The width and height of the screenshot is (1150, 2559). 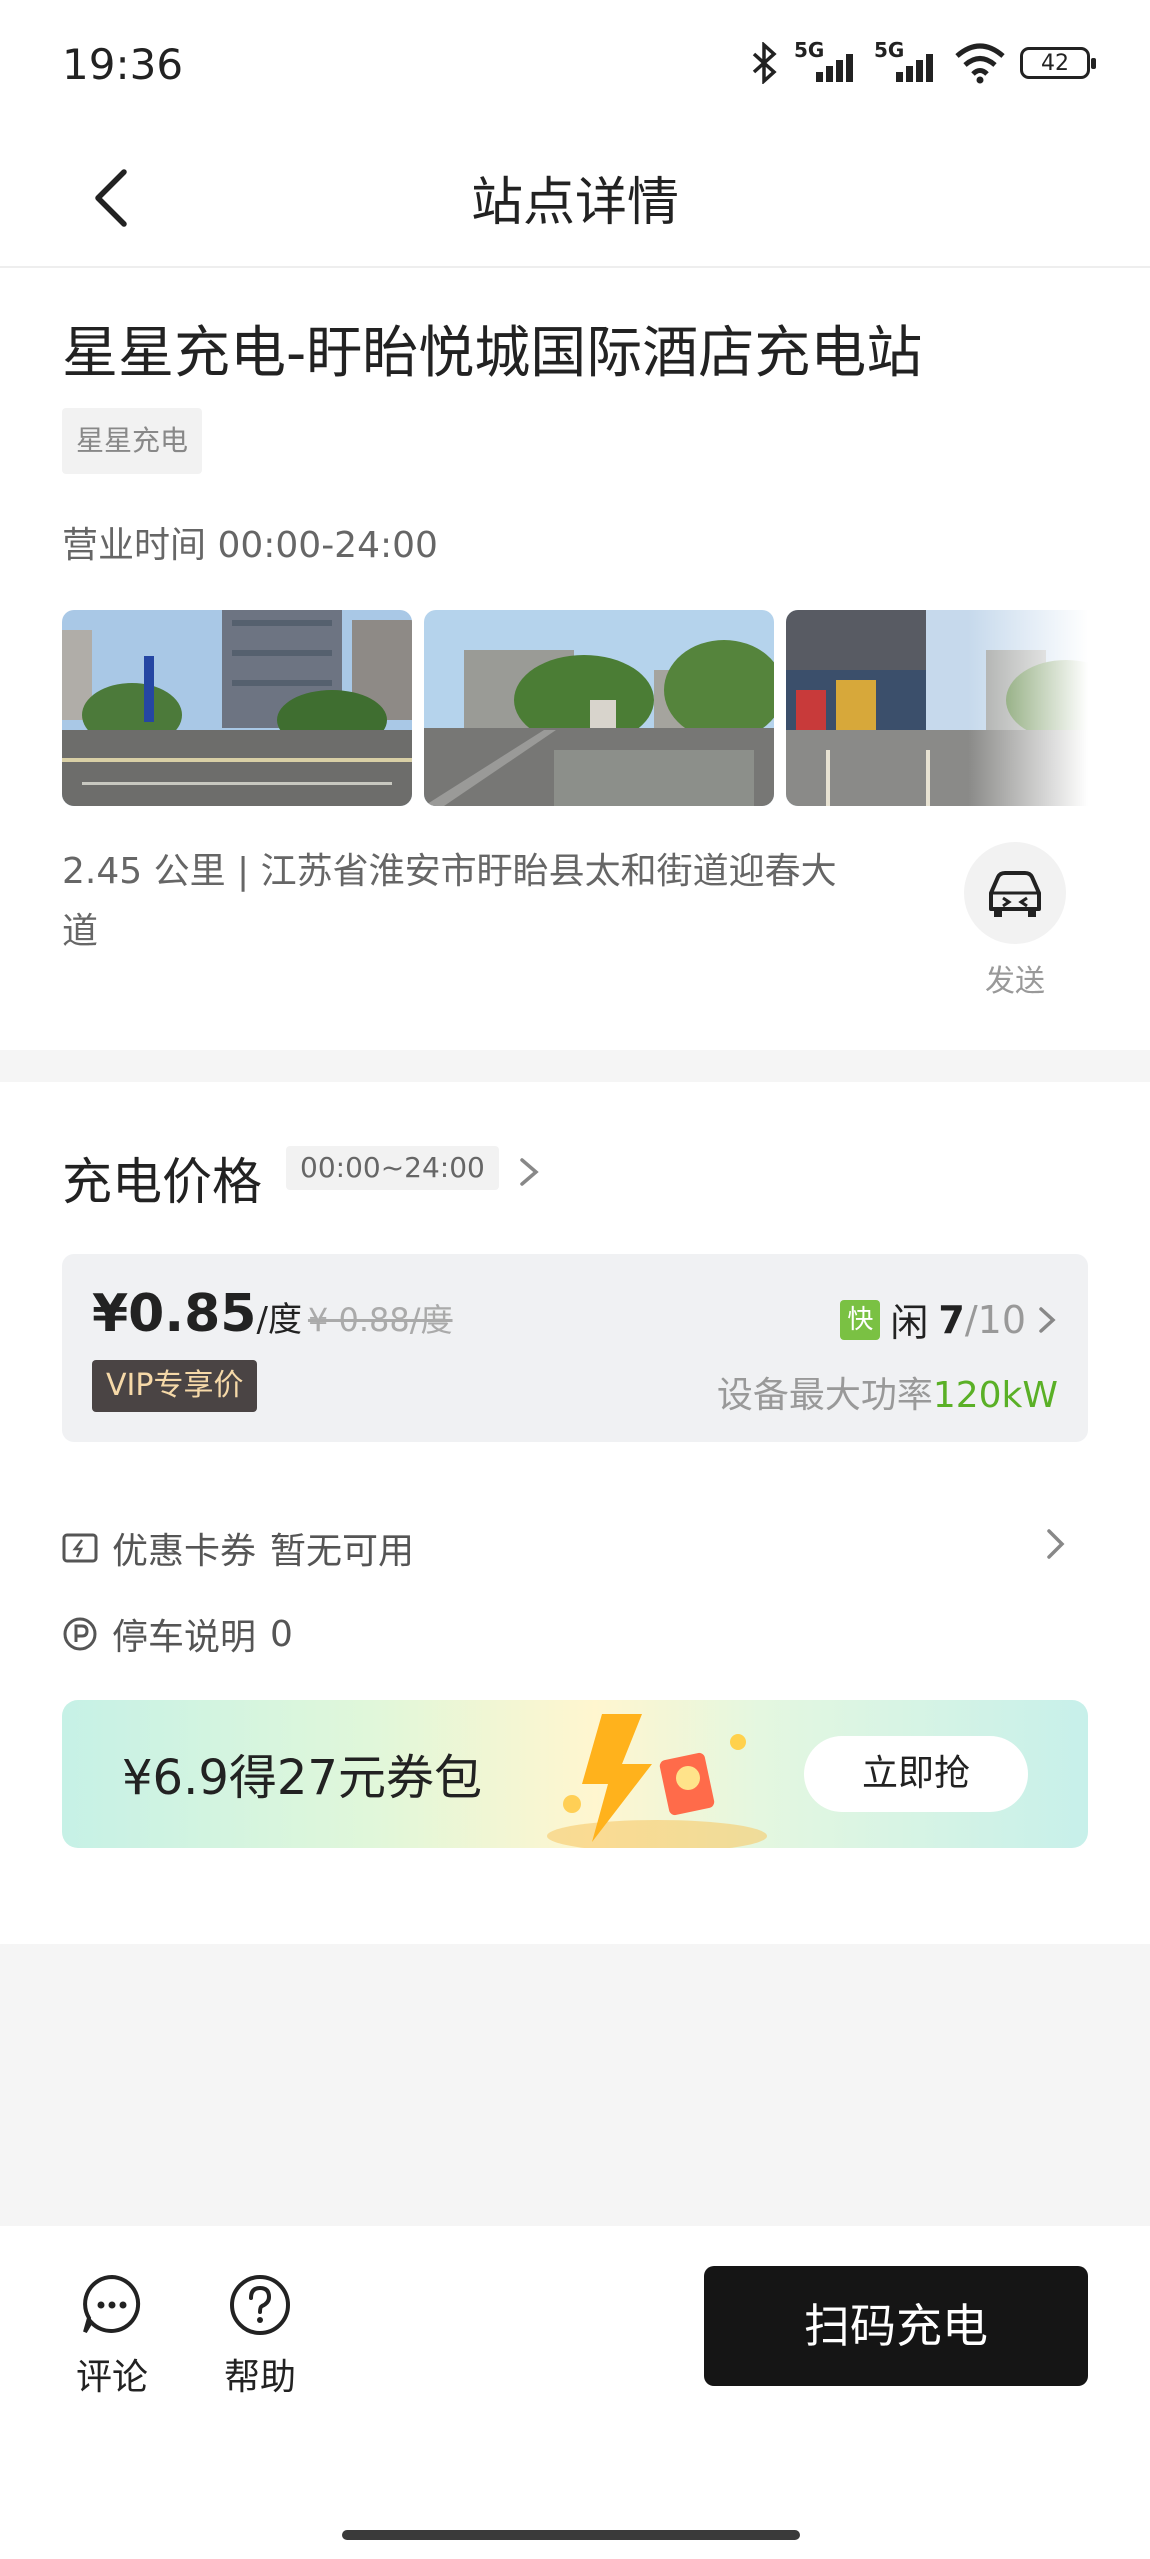 What do you see at coordinates (574, 203) in the screenshot?
I see `page-title: 站点详情` at bounding box center [574, 203].